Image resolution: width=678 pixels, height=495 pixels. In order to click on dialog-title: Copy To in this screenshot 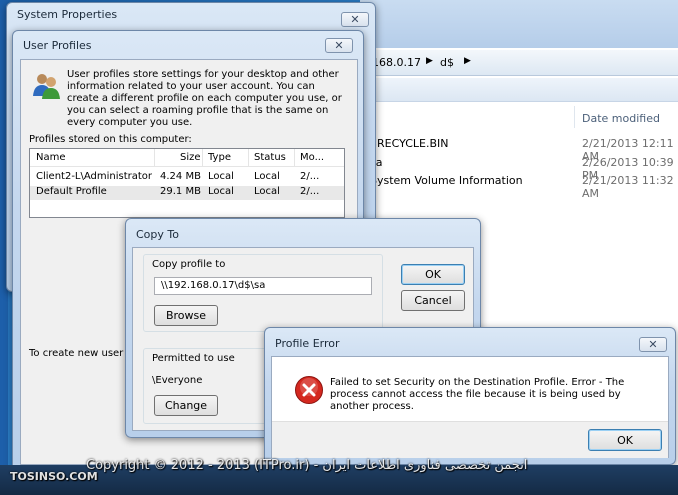, I will do `click(157, 234)`.